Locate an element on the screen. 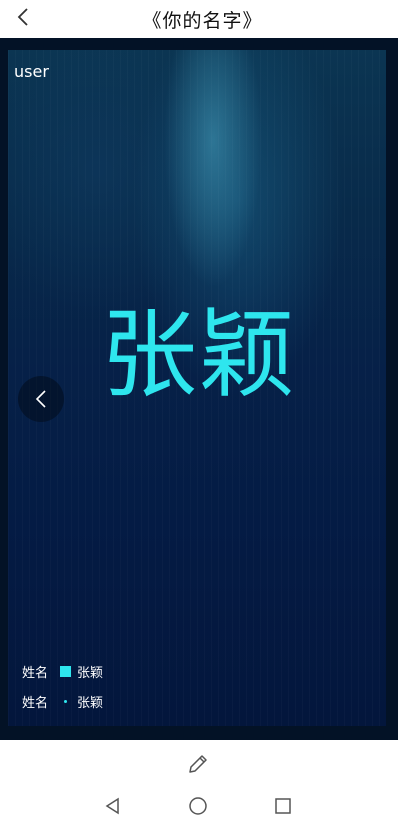 The image size is (405, 820). triangle-back-icon is located at coordinates (112, 806).